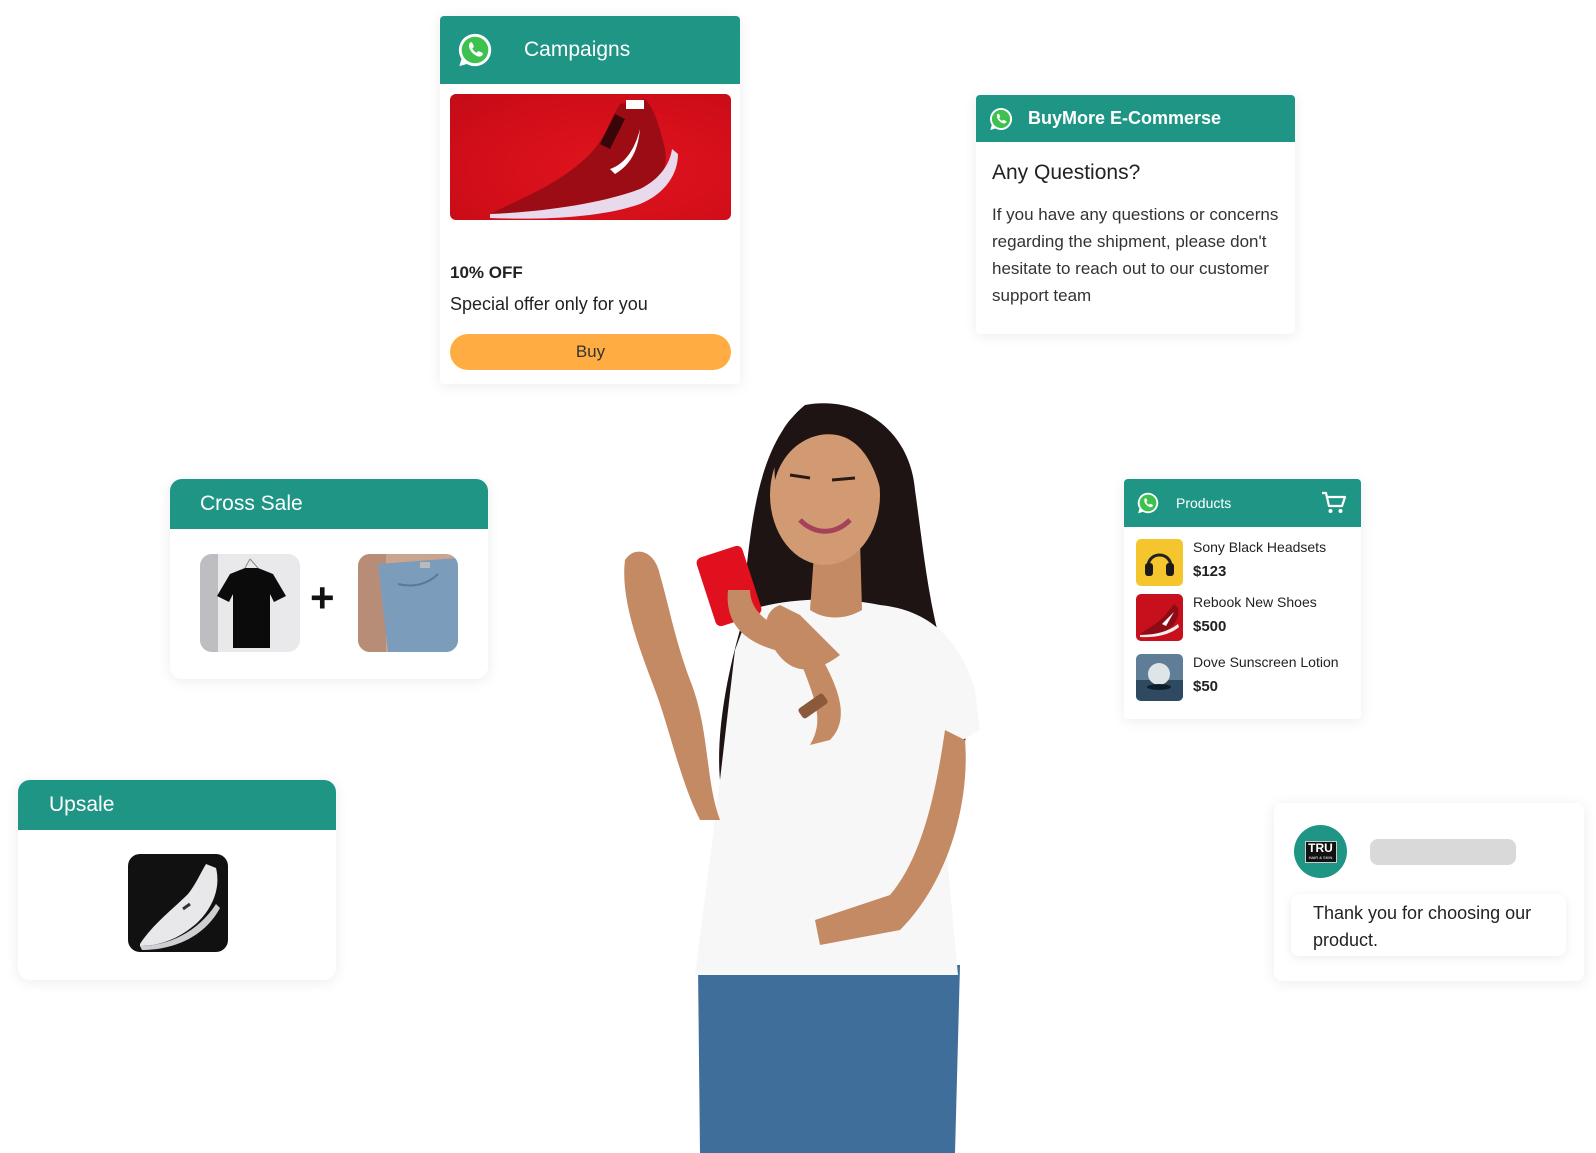 This screenshot has width=1596, height=1153. Describe the element at coordinates (1210, 626) in the screenshot. I see `product-price: $500` at that location.